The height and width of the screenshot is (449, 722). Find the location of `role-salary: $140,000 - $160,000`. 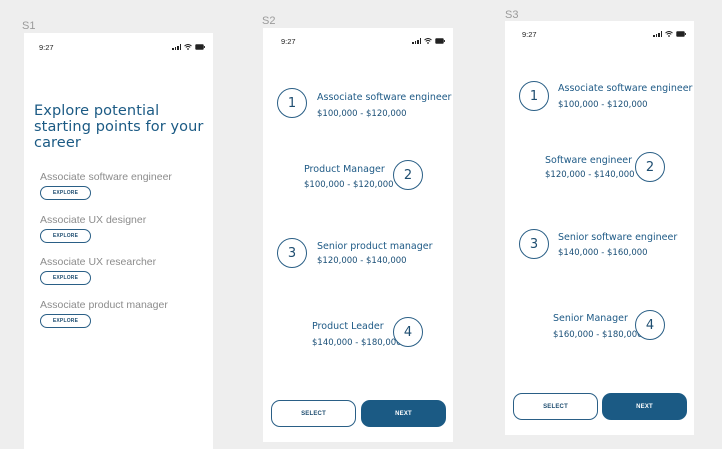

role-salary: $140,000 - $160,000 is located at coordinates (603, 253).